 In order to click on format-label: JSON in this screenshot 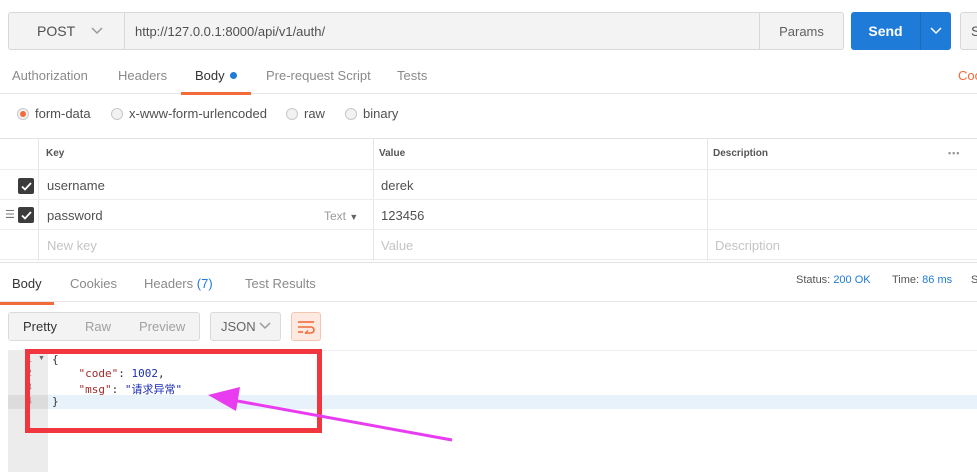, I will do `click(238, 326)`.